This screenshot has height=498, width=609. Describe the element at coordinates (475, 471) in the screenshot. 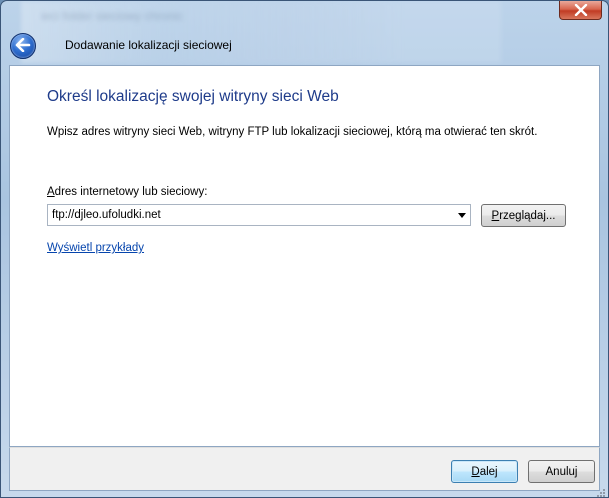

I see `next-accelerator: D` at that location.